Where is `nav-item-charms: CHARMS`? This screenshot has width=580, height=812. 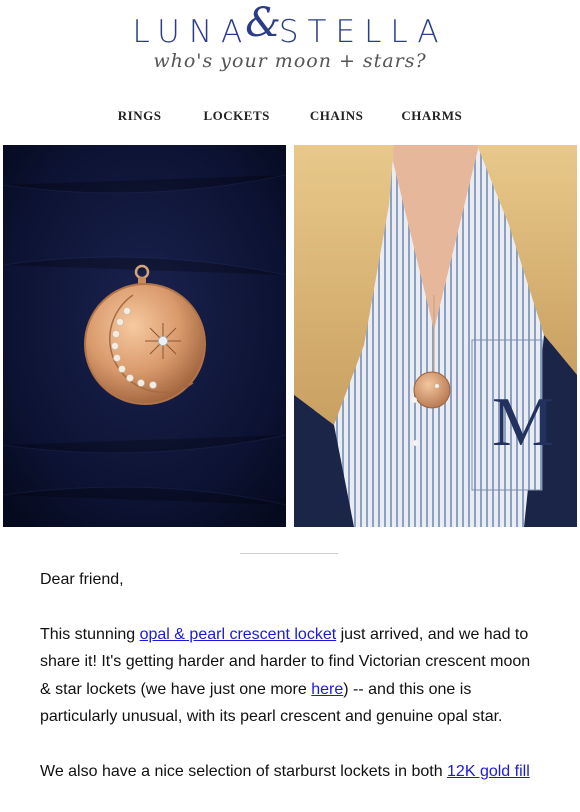
nav-item-charms: CHARMS is located at coordinates (431, 116).